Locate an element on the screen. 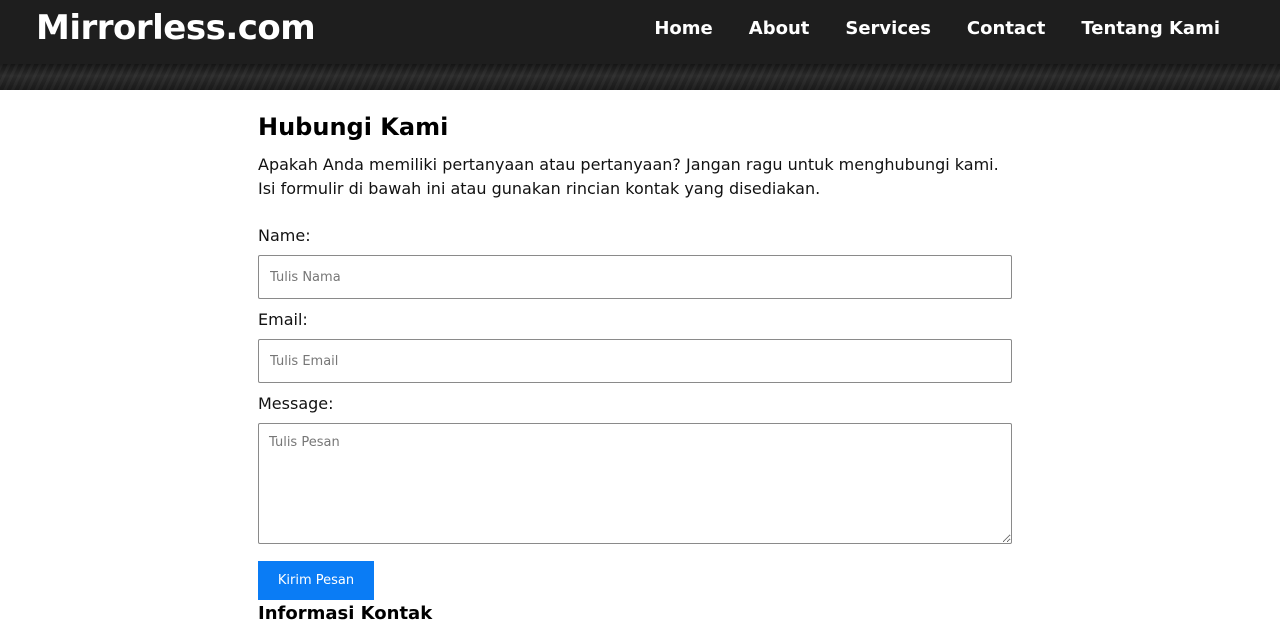 The height and width of the screenshot is (627, 1280). submit-button: Kirim Pesan is located at coordinates (316, 580).